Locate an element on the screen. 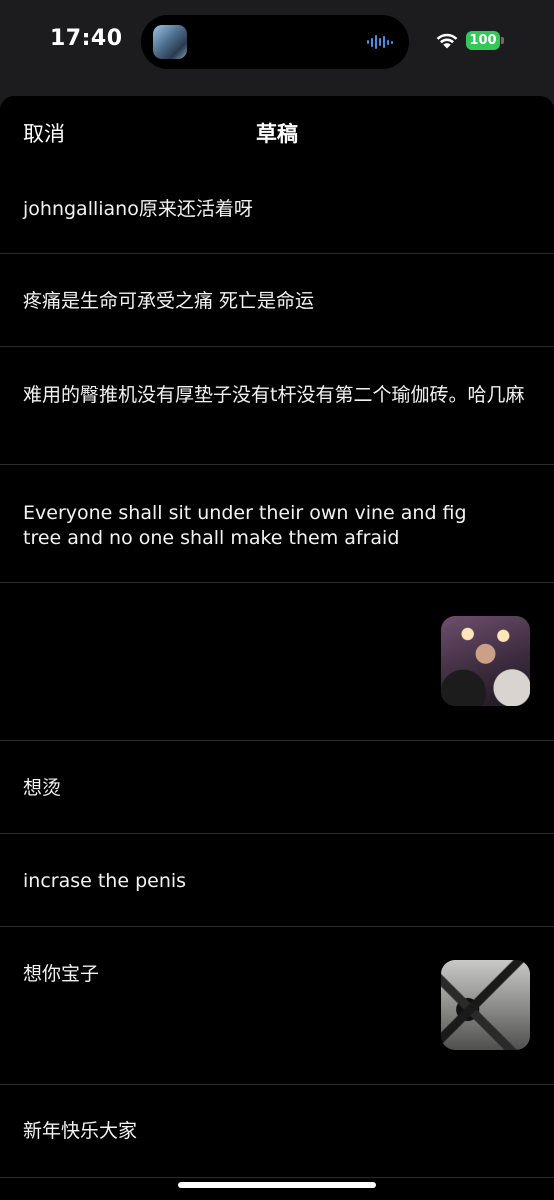  draft-item: 难用的臀推机没有厚垫子没有t杆没有第二个瑜伽砖。哈几麻 is located at coordinates (277, 406).